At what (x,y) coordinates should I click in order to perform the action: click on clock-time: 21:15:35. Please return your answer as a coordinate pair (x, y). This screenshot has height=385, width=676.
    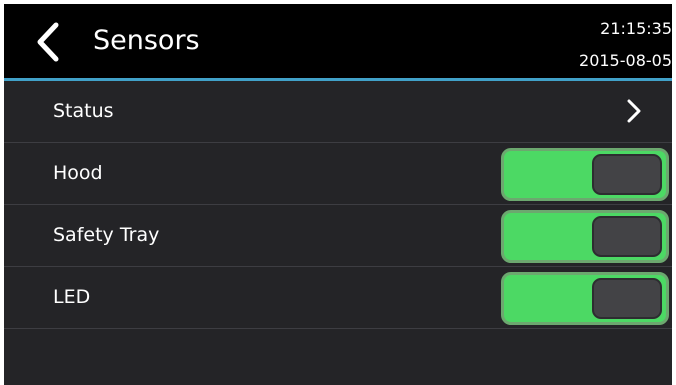
    Looking at the image, I should click on (636, 28).